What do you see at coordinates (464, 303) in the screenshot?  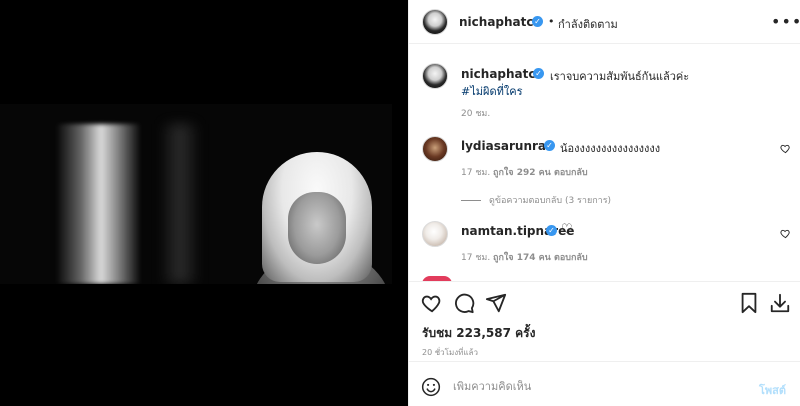 I see `comment-bubble-icon` at bounding box center [464, 303].